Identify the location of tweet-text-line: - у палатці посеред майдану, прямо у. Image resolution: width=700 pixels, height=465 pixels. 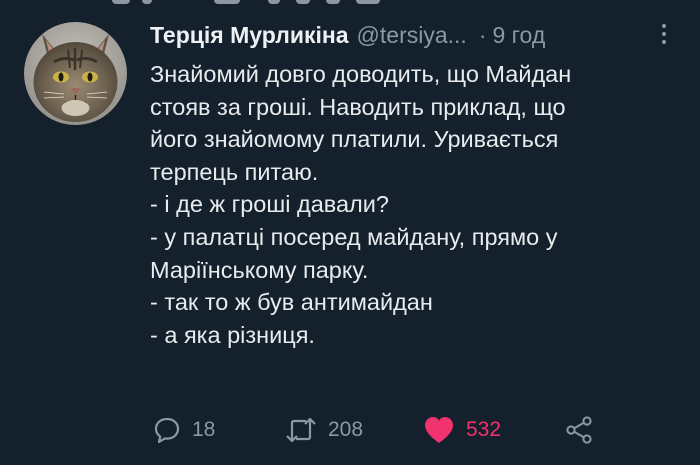
(354, 236).